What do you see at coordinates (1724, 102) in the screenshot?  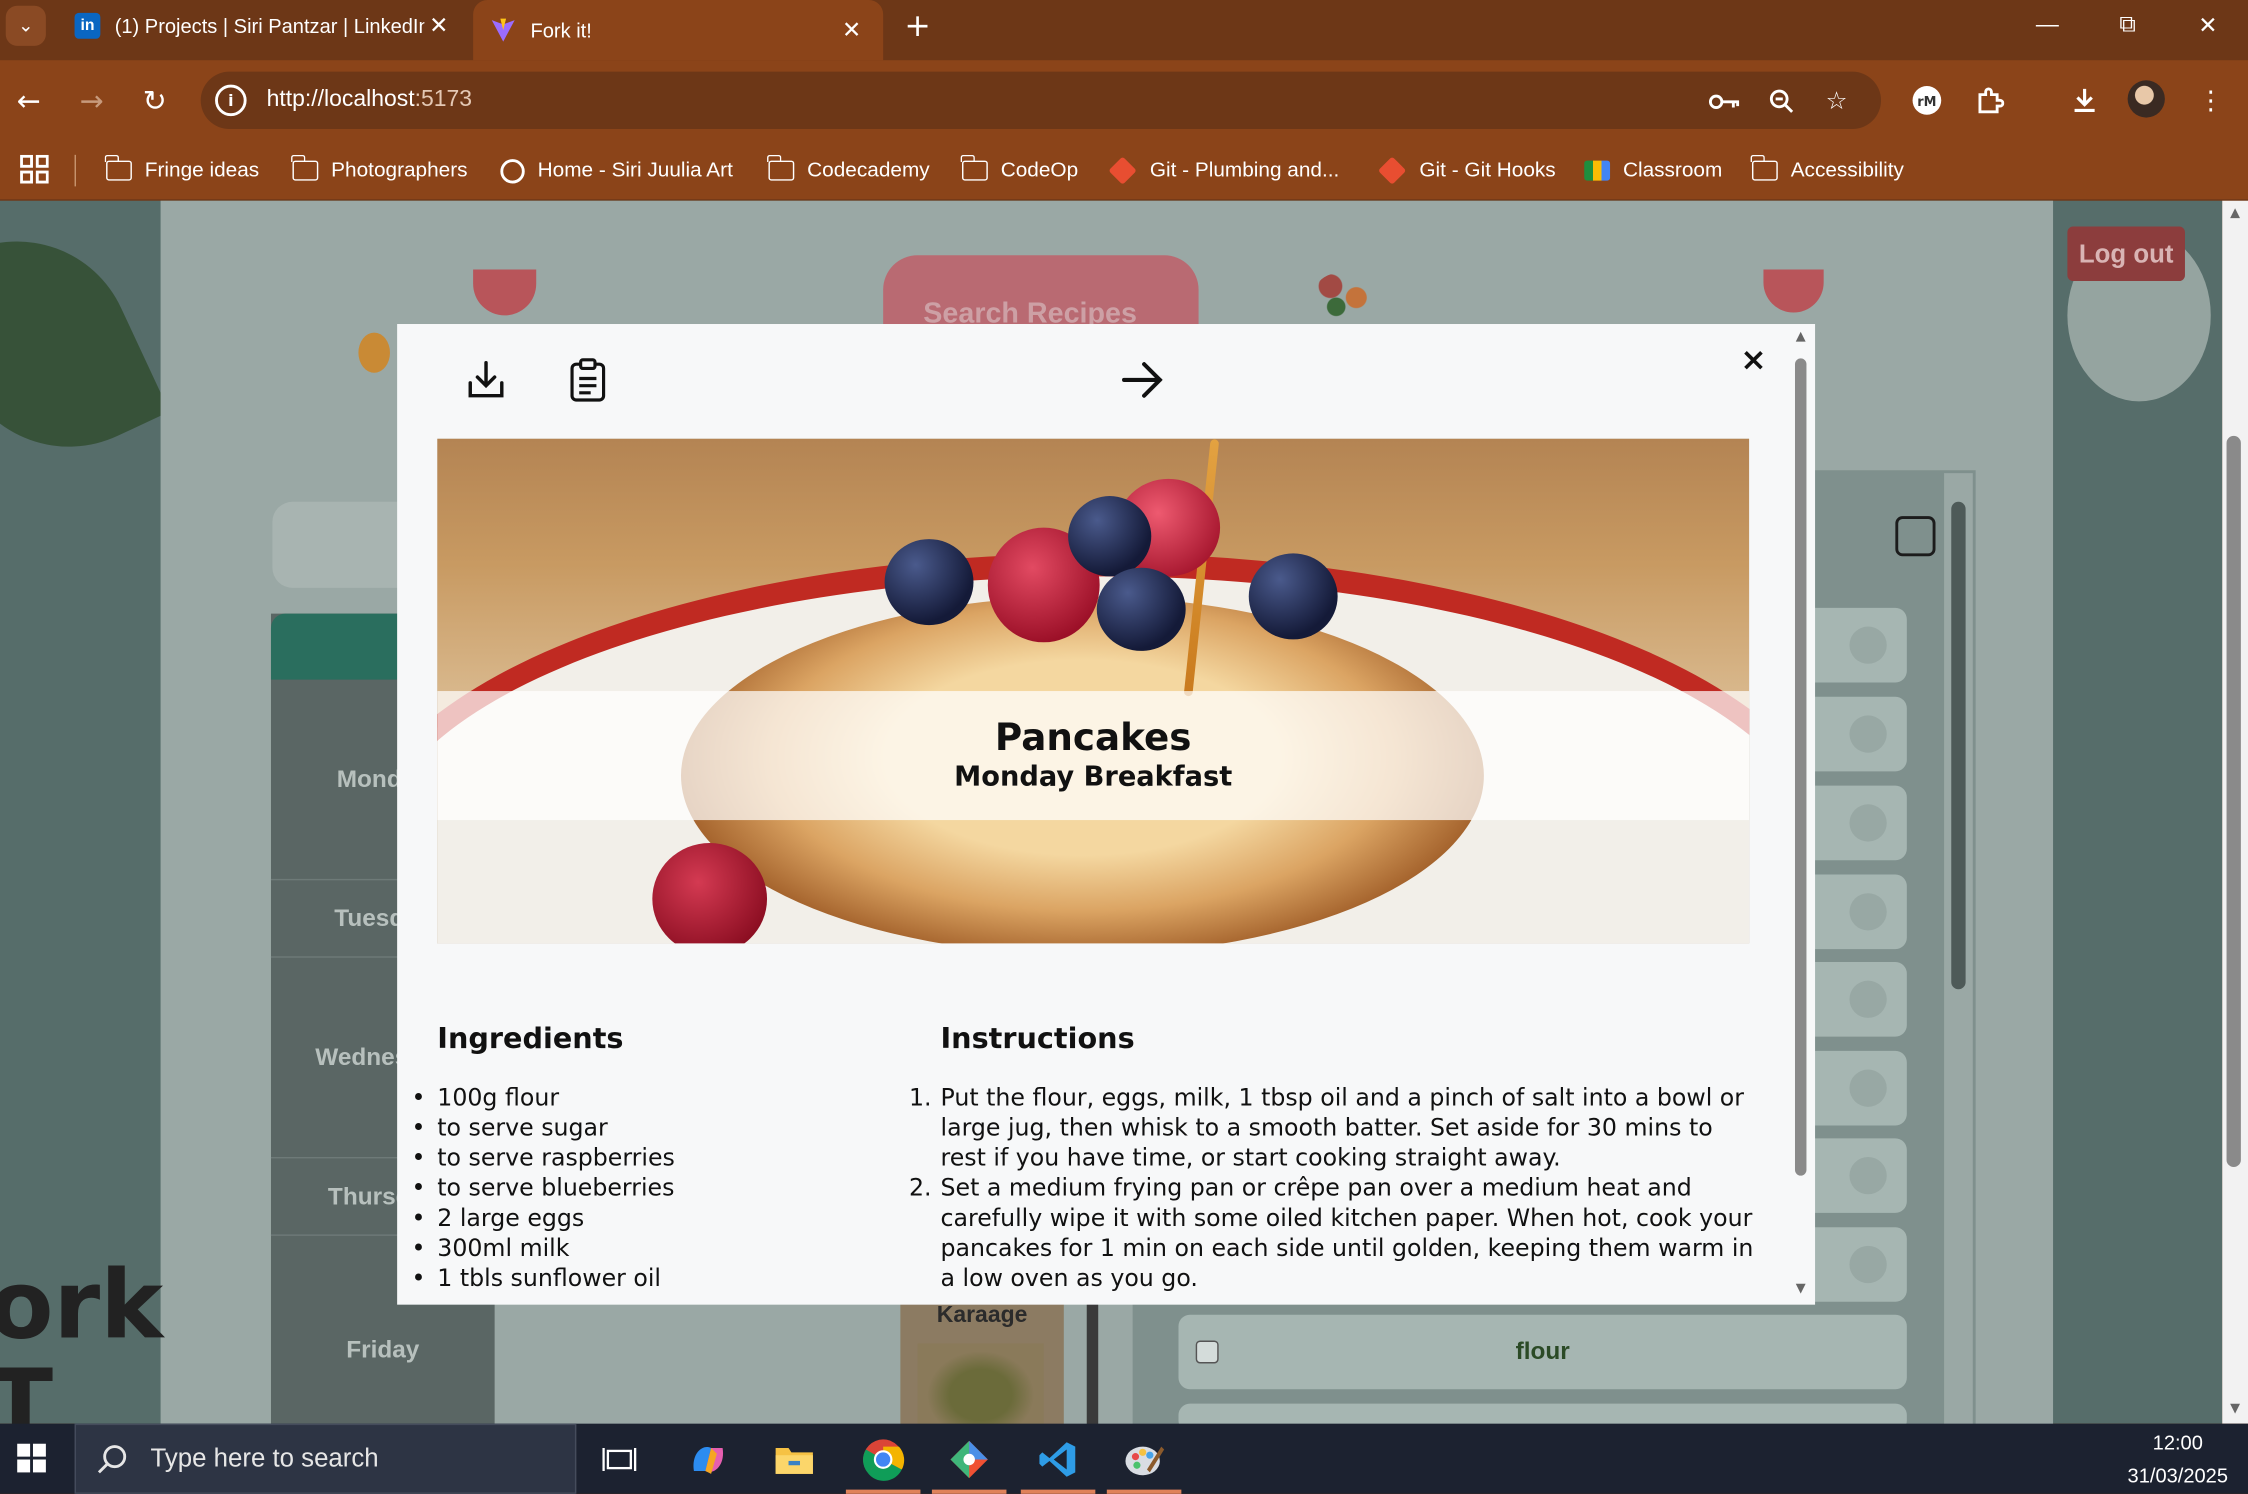 I see `password-key-icon` at bounding box center [1724, 102].